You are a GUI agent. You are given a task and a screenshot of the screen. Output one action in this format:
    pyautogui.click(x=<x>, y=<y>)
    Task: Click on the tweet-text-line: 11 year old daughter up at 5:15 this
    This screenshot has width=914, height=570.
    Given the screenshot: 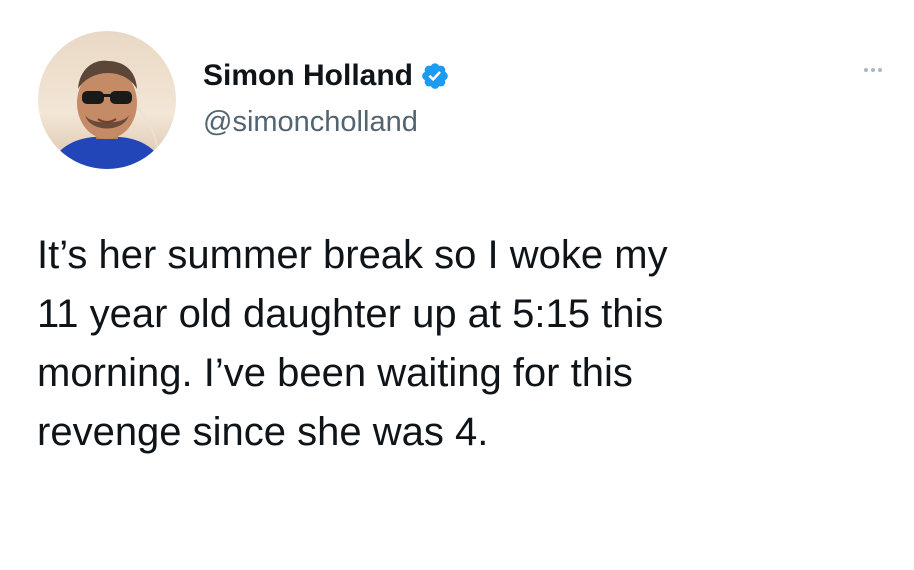 What is the action you would take?
    pyautogui.click(x=350, y=314)
    